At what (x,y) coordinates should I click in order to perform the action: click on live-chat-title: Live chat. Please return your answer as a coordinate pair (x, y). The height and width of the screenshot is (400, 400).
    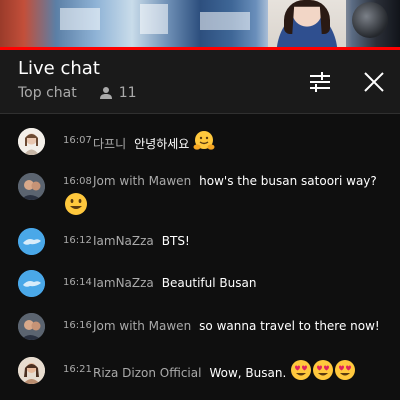
    Looking at the image, I should click on (59, 68).